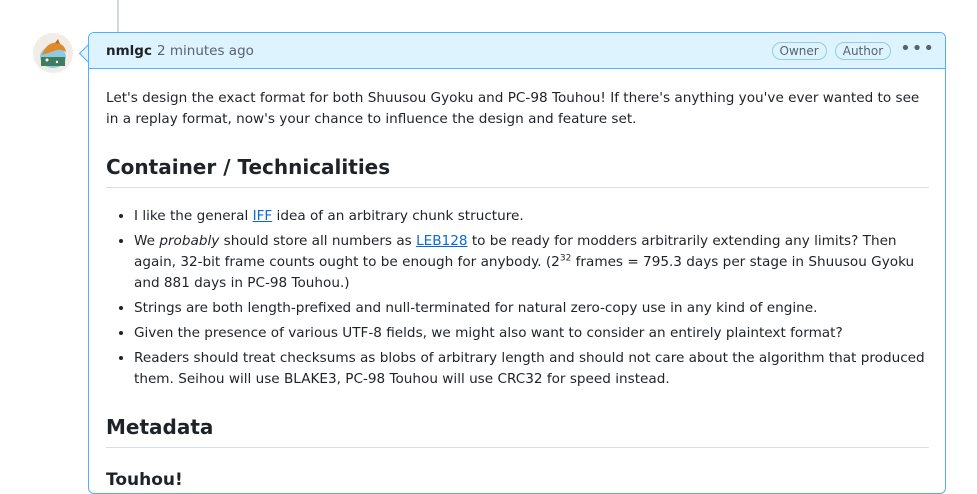 Image resolution: width=977 pixels, height=494 pixels. I want to click on kebab-horizontal-icon: •••, so click(917, 50).